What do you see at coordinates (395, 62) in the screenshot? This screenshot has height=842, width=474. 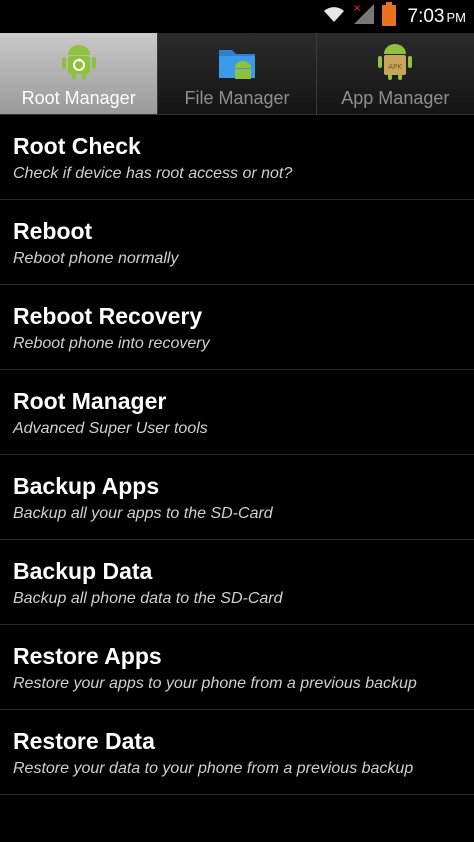 I see `apk-android-icon: APK` at bounding box center [395, 62].